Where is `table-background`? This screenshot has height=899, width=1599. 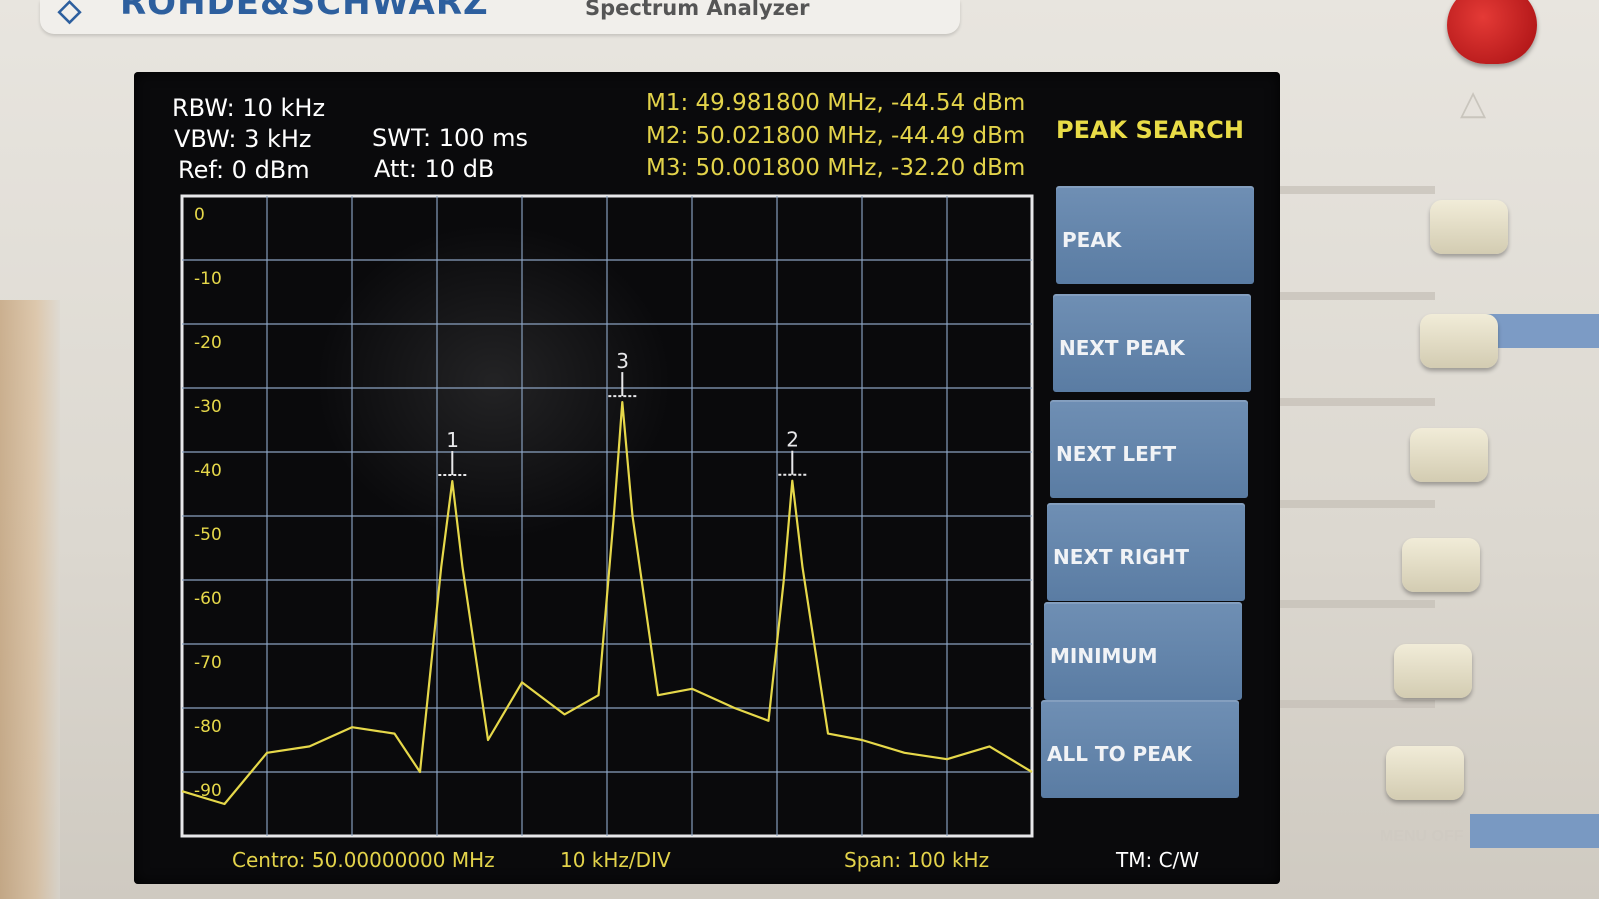 table-background is located at coordinates (30, 599).